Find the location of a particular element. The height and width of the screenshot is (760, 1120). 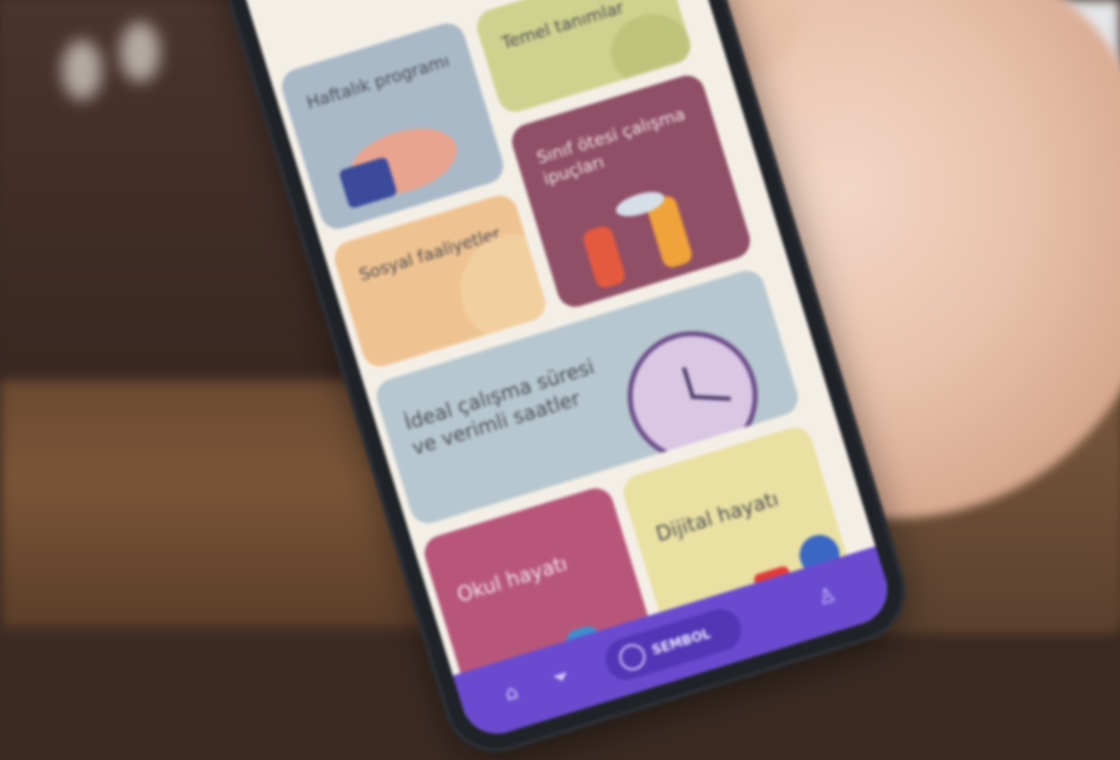

card-ideal-label: İdeal çalışma süresi ve verimli saatler is located at coordinates (499, 407).